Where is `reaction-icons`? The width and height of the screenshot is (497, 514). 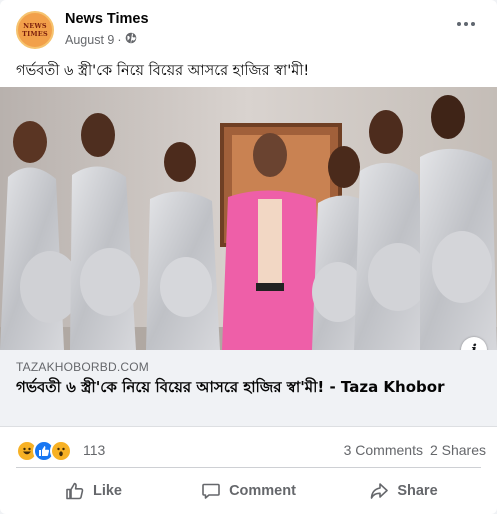 reaction-icons is located at coordinates (44, 451).